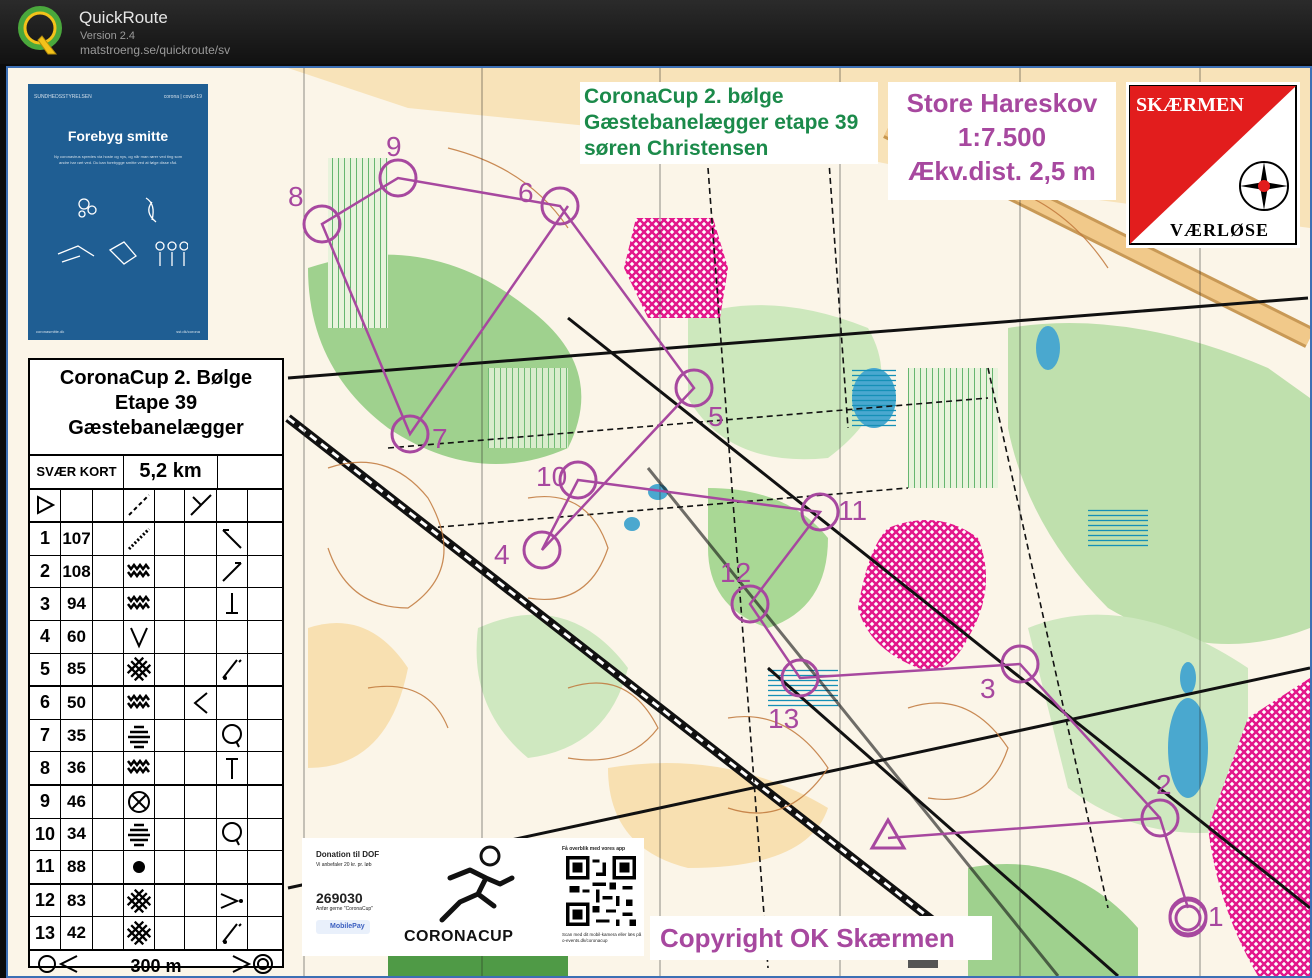  Describe the element at coordinates (1213, 165) in the screenshot. I see `club-logo: SKÆRMEN VÆRLØSE` at that location.